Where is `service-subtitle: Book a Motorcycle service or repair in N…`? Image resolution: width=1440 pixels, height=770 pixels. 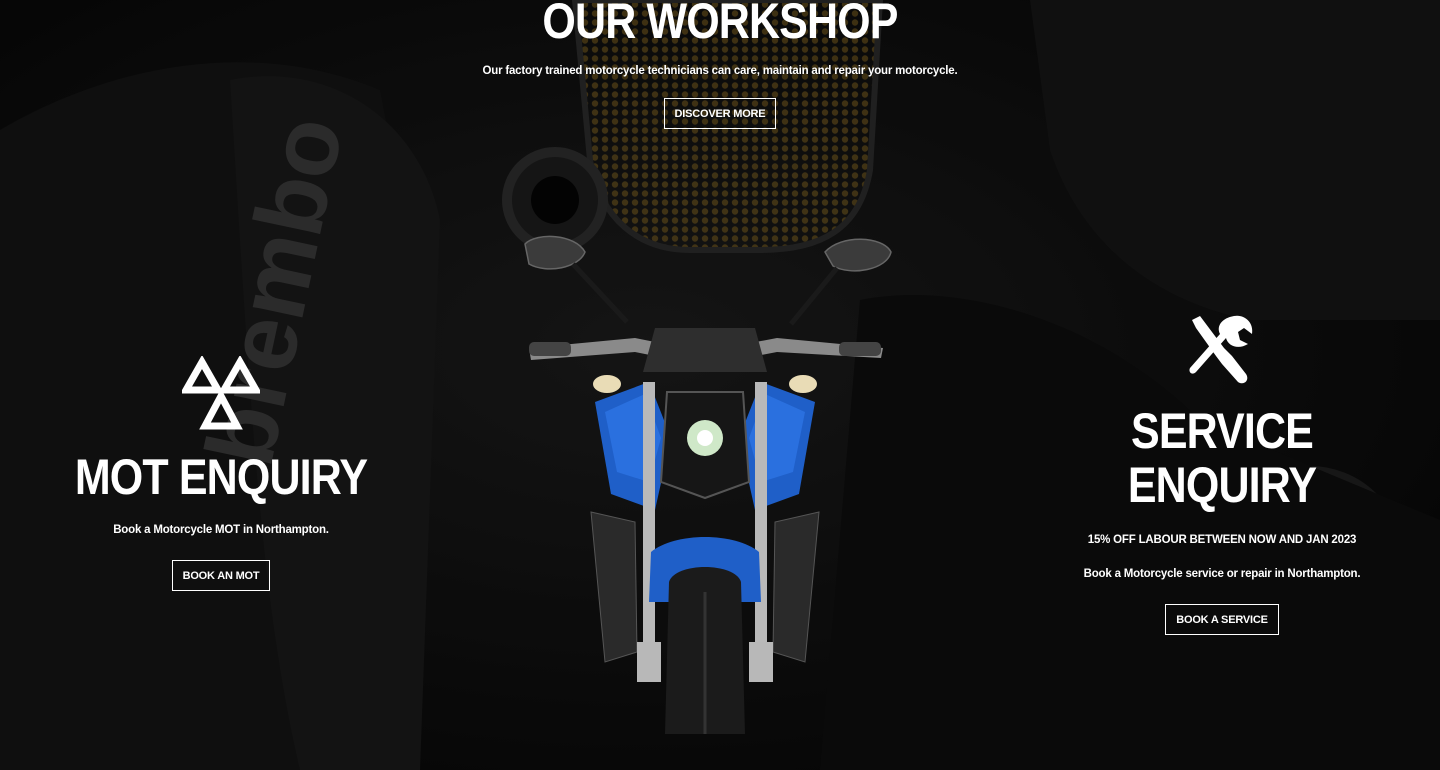 service-subtitle: Book a Motorcycle service or repair in N… is located at coordinates (1222, 574).